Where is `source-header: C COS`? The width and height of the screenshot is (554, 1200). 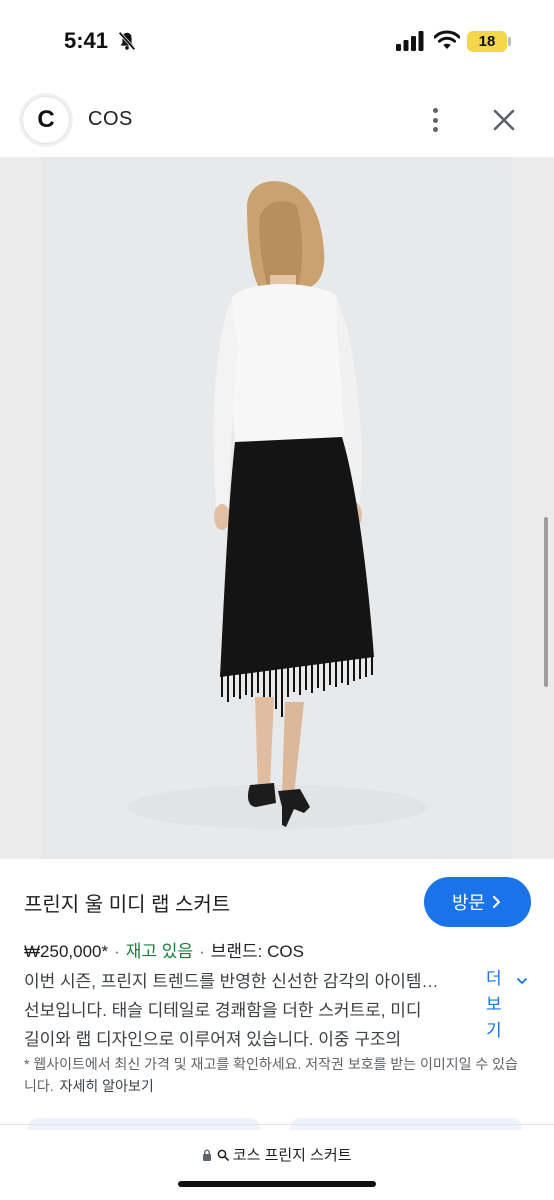 source-header: C COS is located at coordinates (277, 120).